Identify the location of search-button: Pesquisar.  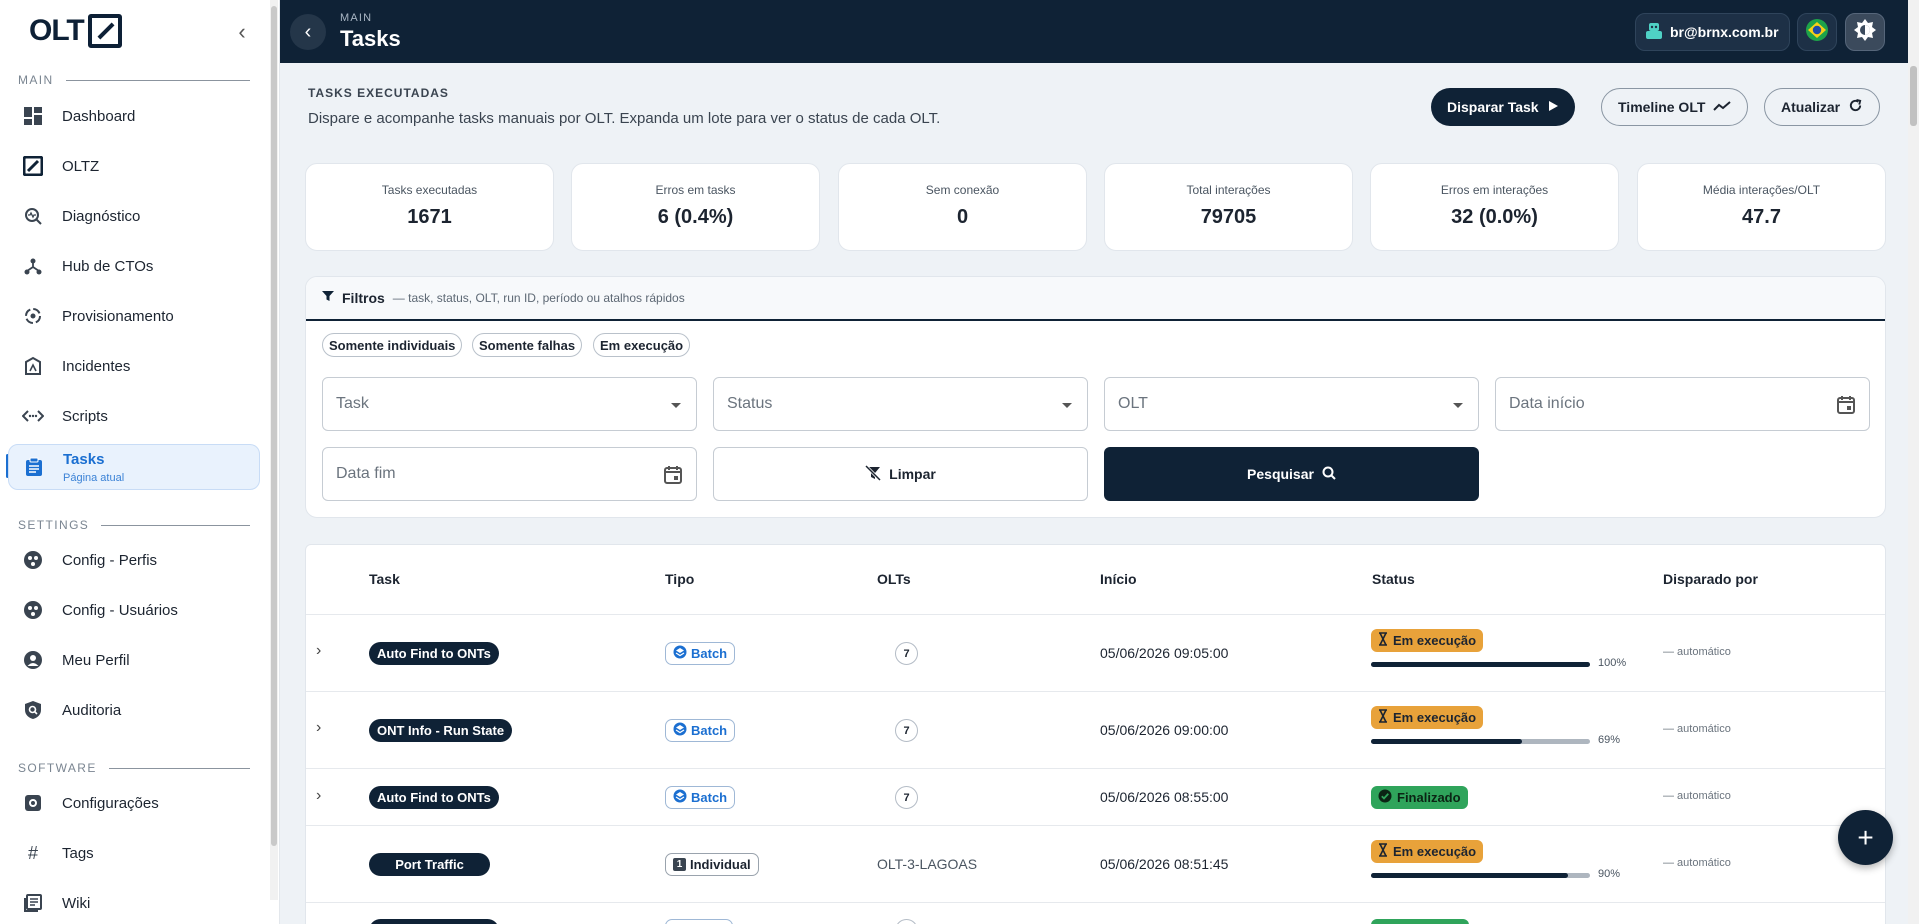
(1291, 474).